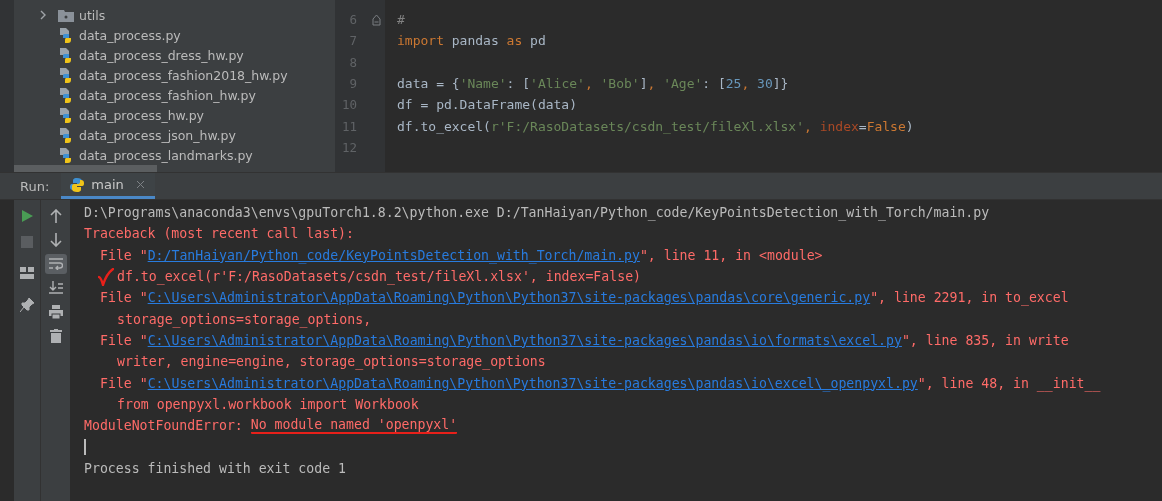 Image resolution: width=1162 pixels, height=501 pixels. I want to click on console-text: ", line 2291, in to_excel, so click(969, 298).